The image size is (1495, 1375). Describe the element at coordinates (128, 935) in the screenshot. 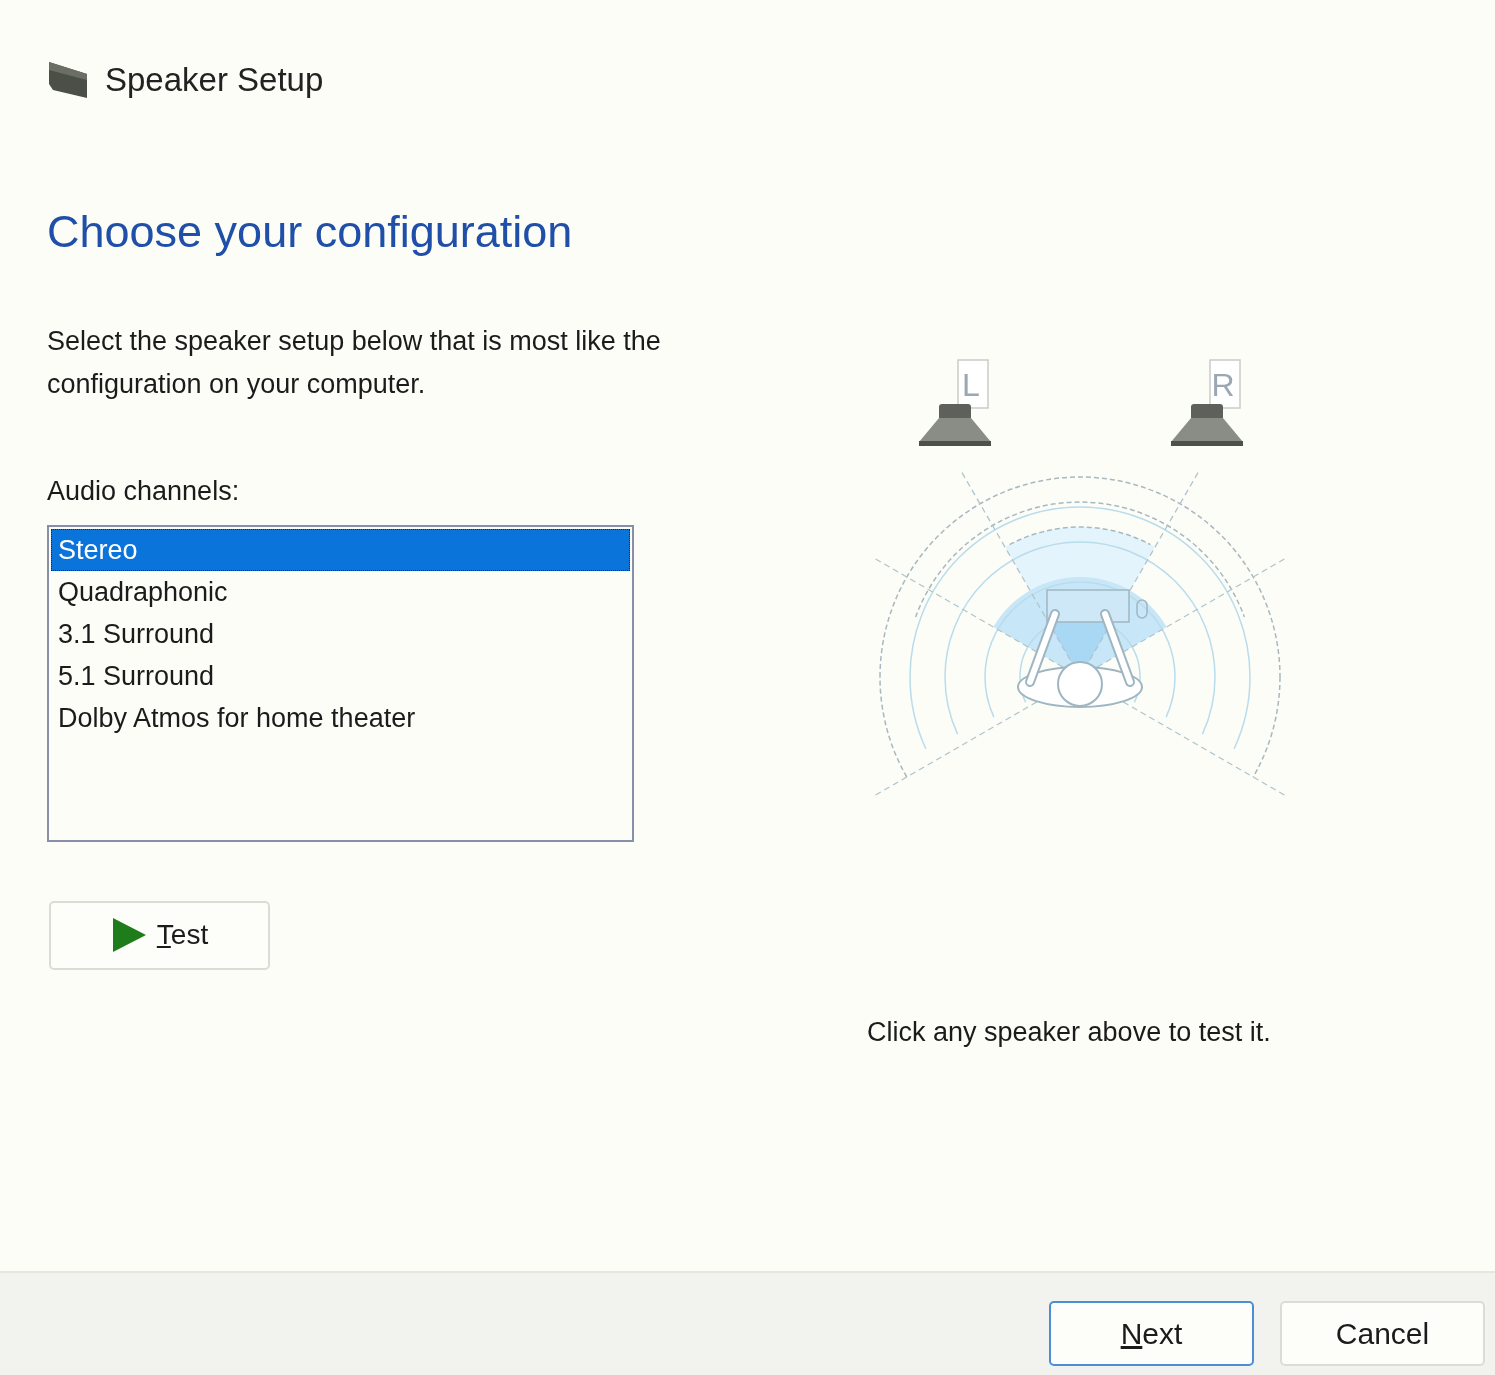

I see `play-icon` at that location.